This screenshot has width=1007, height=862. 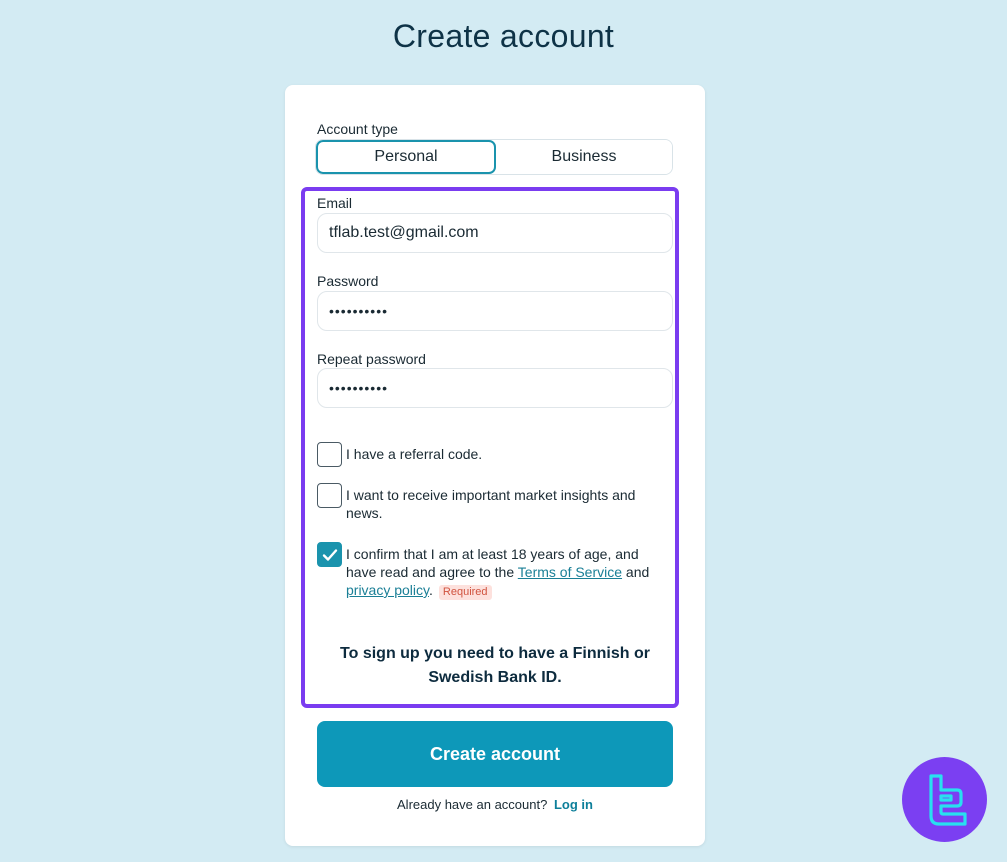 I want to click on repeat-password-field: ••••••••••, so click(x=495, y=388).